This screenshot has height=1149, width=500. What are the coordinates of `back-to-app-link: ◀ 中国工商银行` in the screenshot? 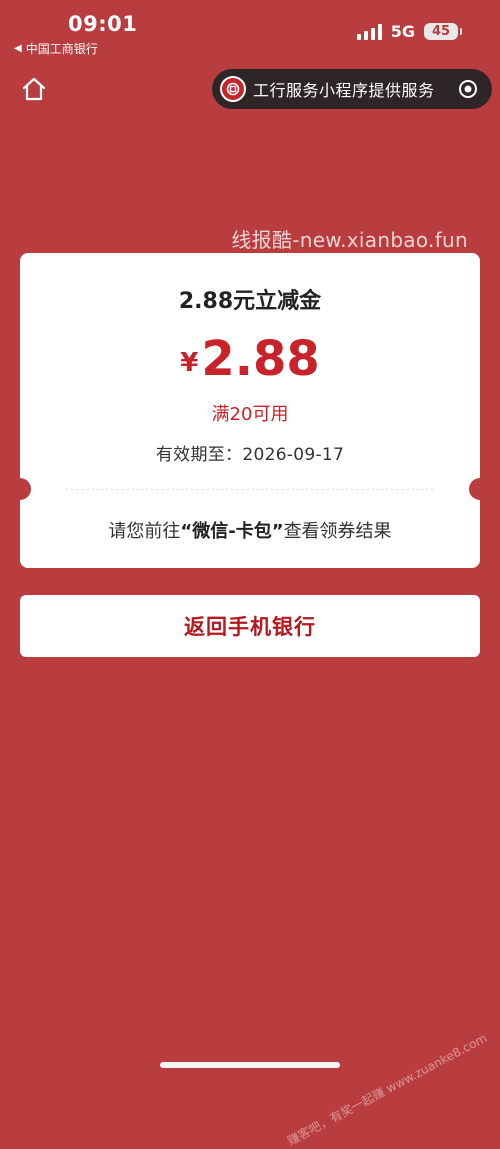 It's located at (56, 48).